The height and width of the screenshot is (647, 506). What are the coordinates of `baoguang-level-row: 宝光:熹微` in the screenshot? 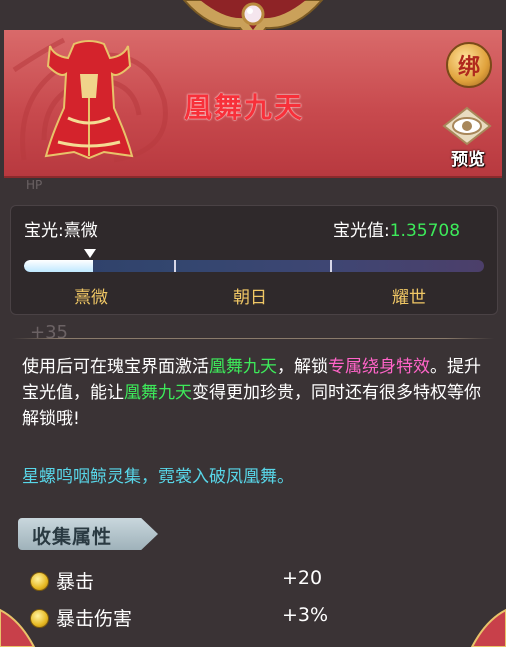 It's located at (61, 228).